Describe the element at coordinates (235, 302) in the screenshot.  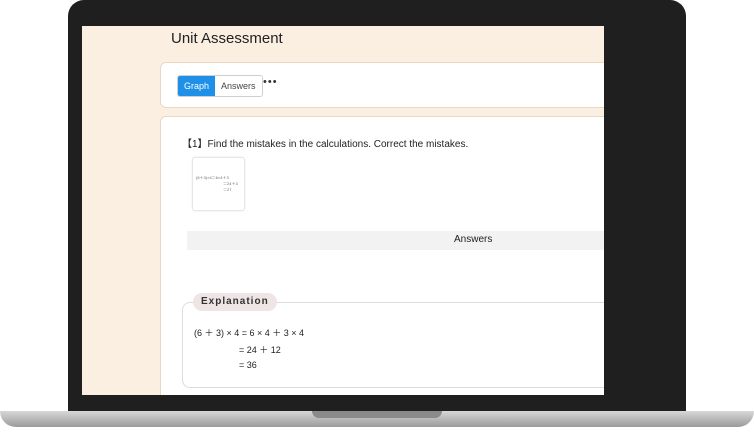
I see `explanation-label: Explanation` at that location.